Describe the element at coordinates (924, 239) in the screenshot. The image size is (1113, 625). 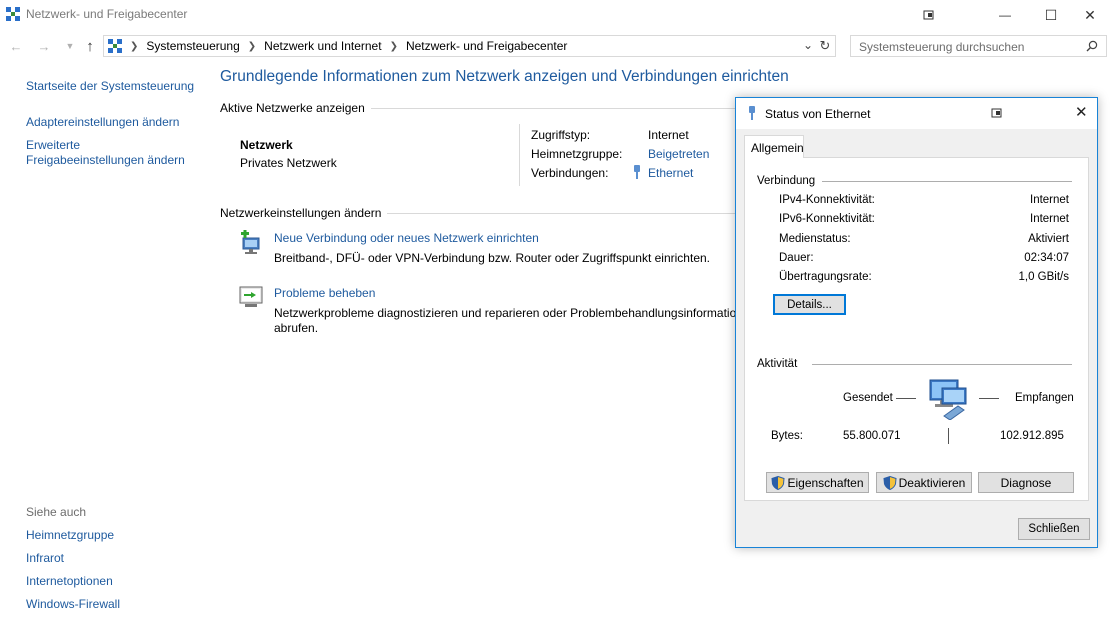
I see `media-status-row: Medienstatus: Aktiviert` at that location.